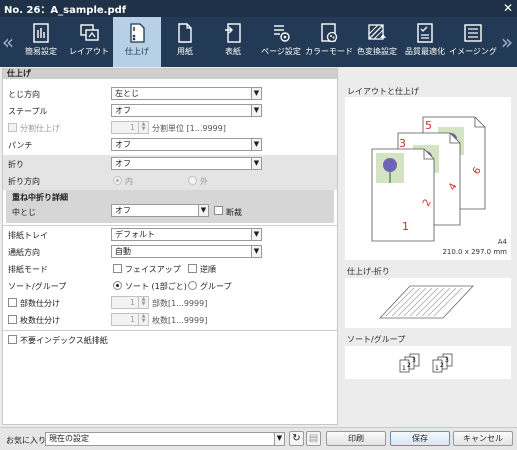 Image resolution: width=517 pixels, height=450 pixels. What do you see at coordinates (474, 252) in the screenshot?
I see `paper-dimensions: 210.0 x 297.0 mm` at bounding box center [474, 252].